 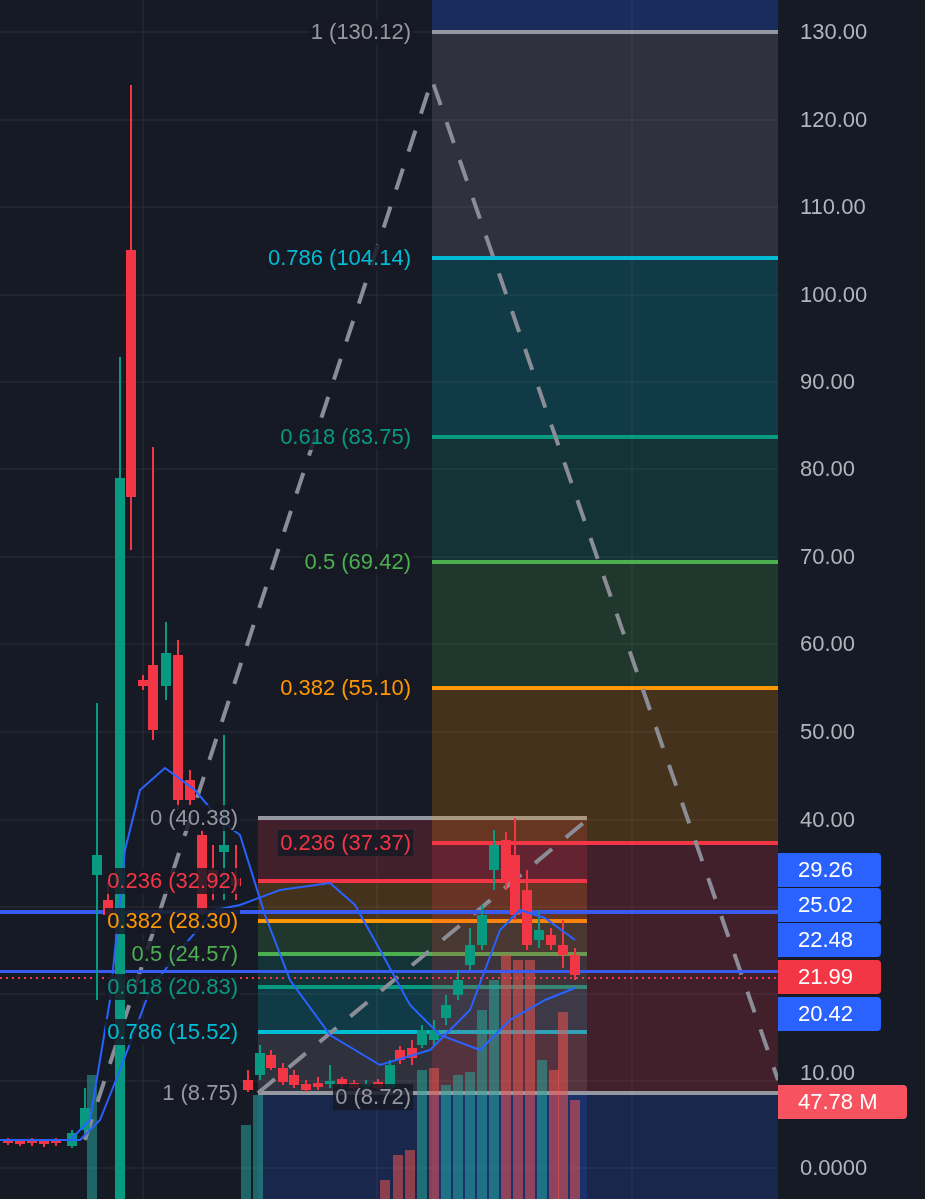 What do you see at coordinates (357, 562) in the screenshot?
I see `fib-level-label: 0.5 (69.42)` at bounding box center [357, 562].